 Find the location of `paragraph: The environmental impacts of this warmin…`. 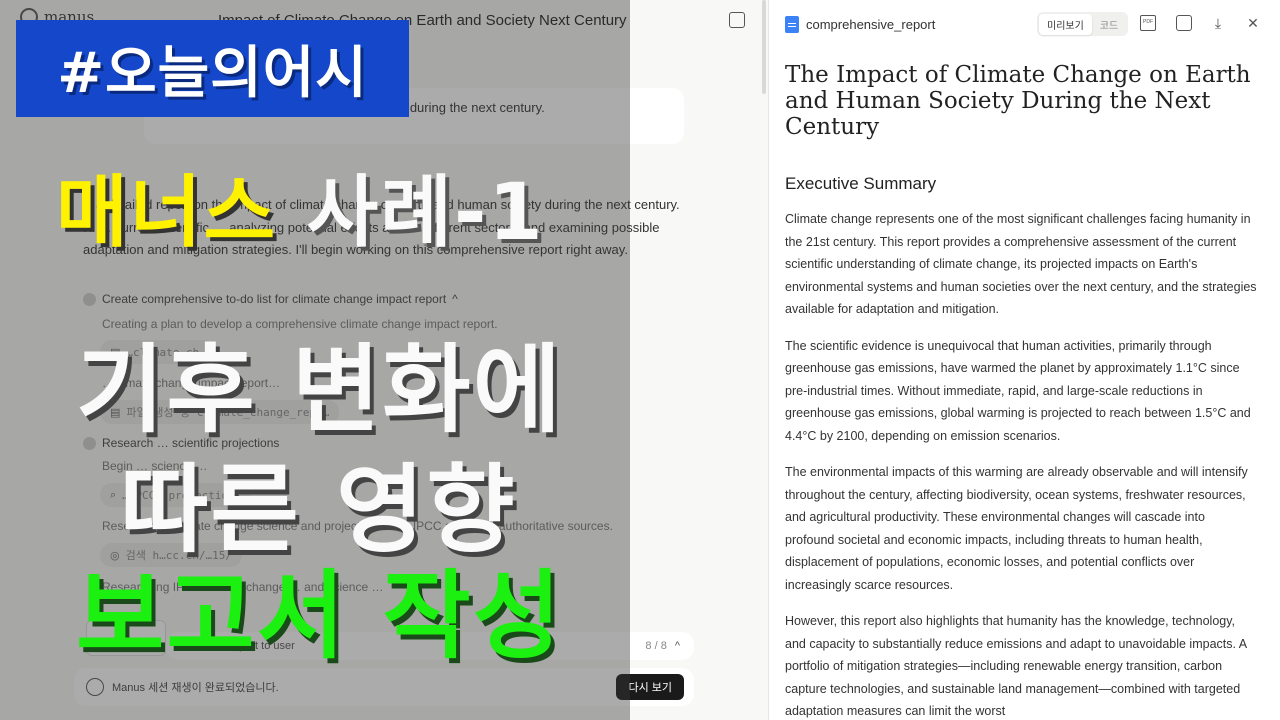

paragraph: The environmental impacts of this warmin… is located at coordinates (1016, 528).